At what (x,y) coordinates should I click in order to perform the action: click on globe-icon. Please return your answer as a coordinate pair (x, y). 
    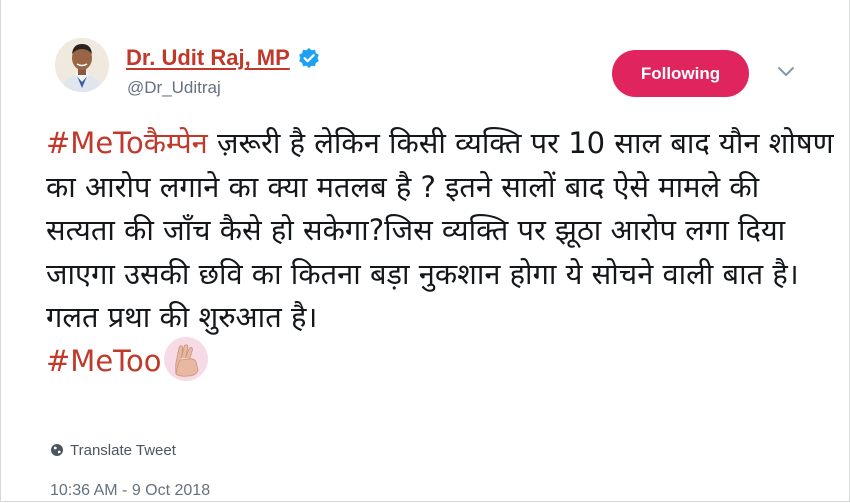
    Looking at the image, I should click on (57, 450).